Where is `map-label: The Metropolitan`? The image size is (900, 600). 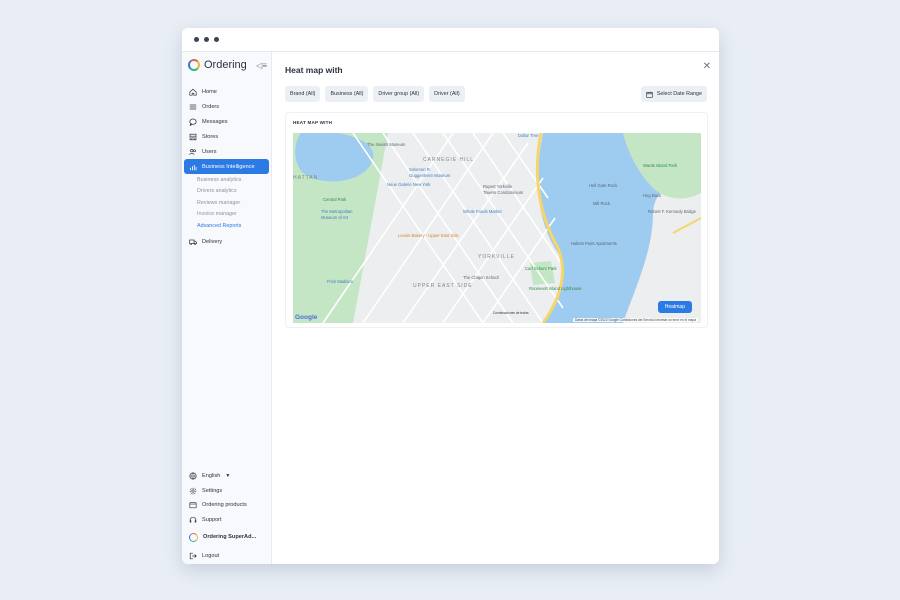 map-label: The Metropolitan is located at coordinates (337, 211).